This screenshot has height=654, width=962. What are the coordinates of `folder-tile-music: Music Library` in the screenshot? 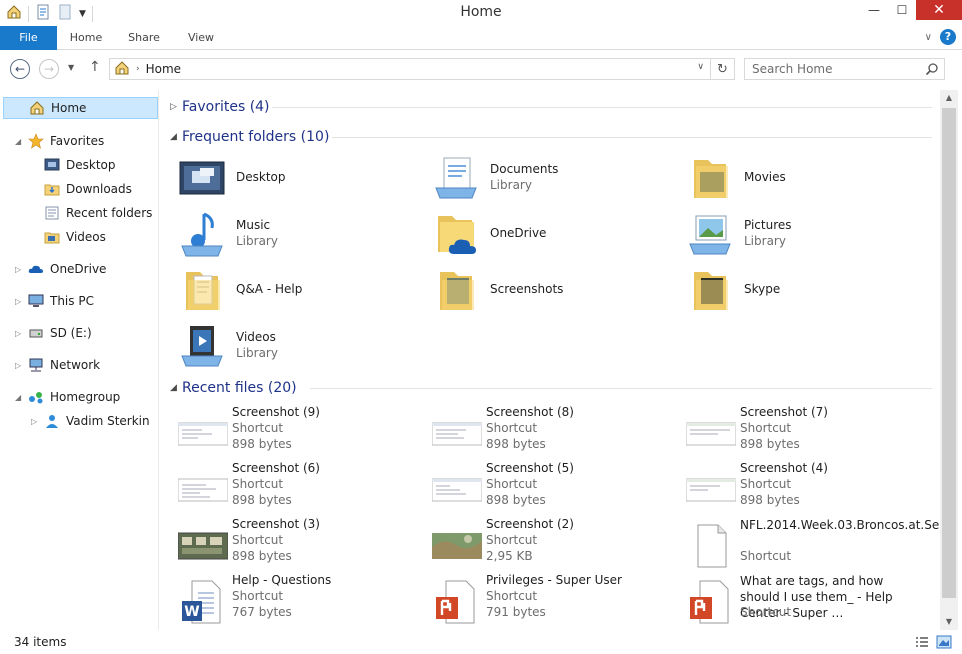 It's located at (289, 234).